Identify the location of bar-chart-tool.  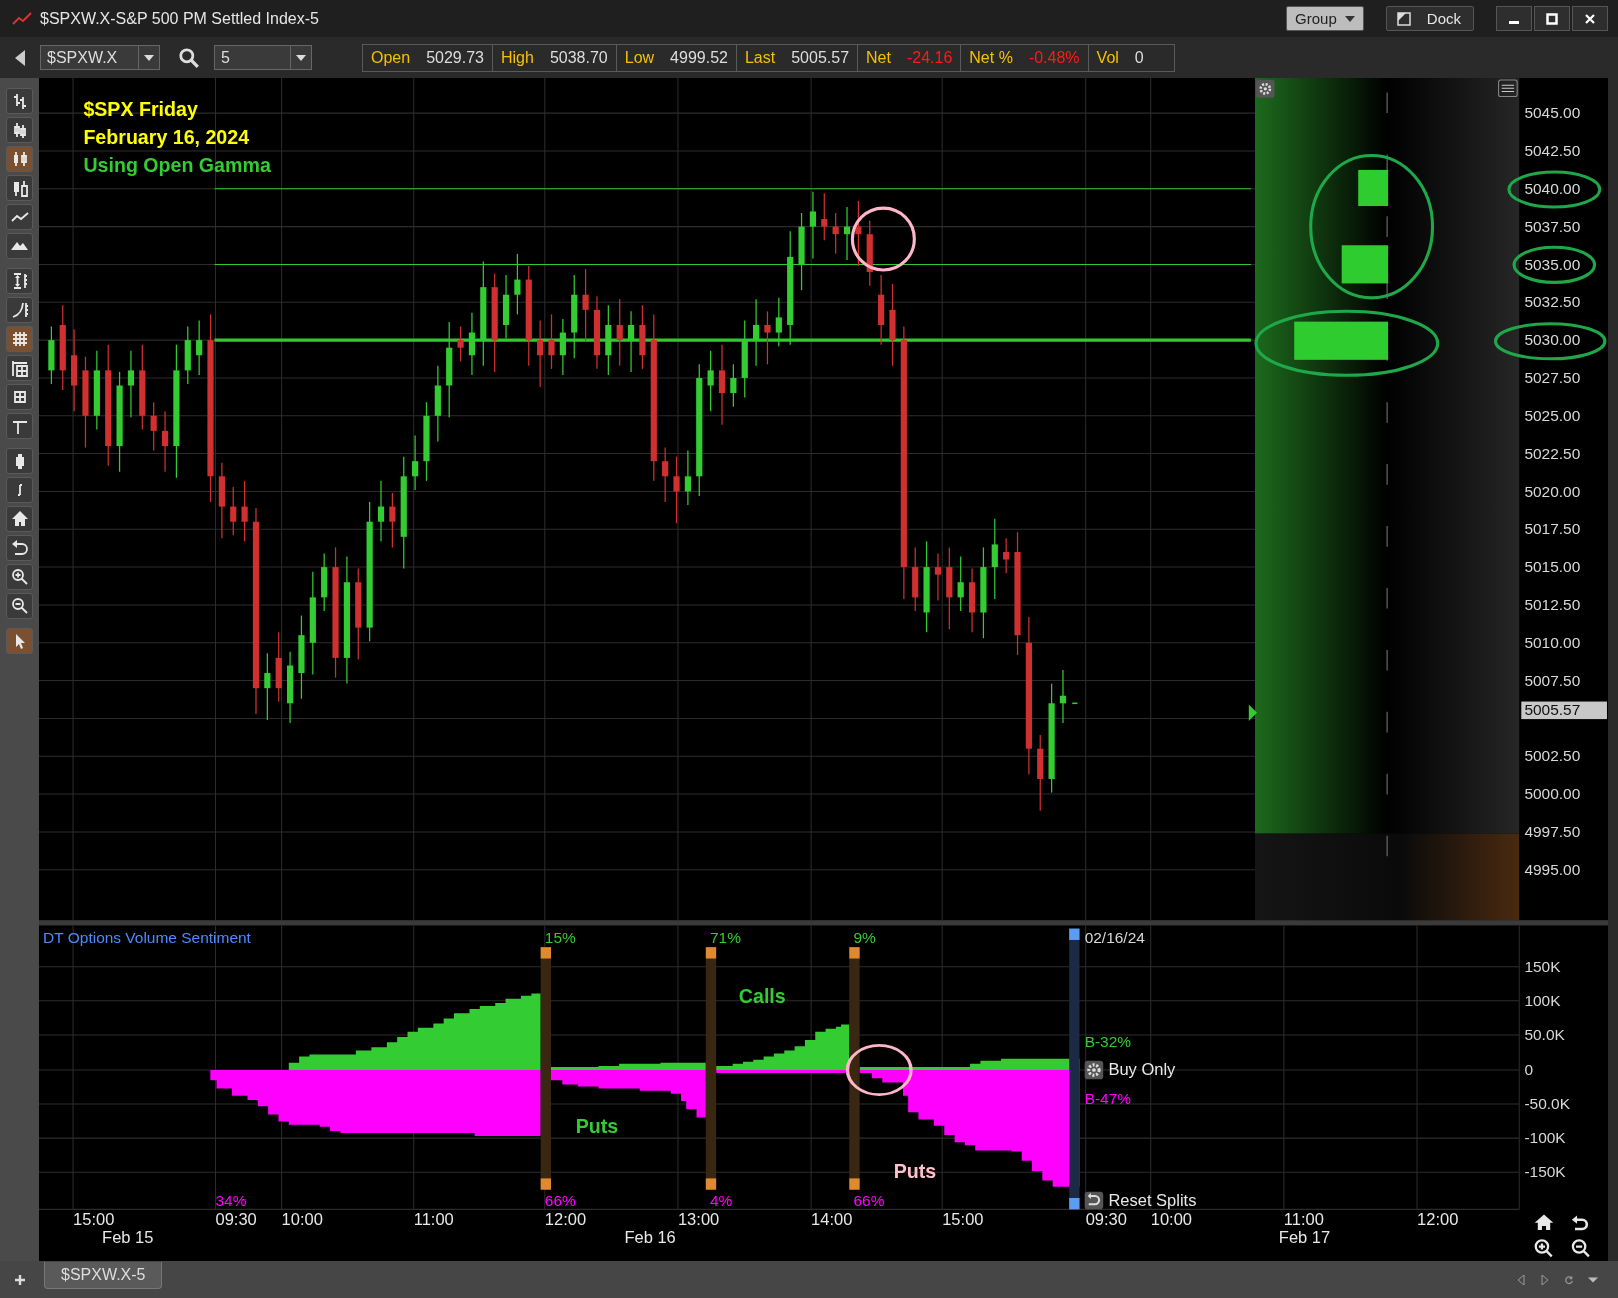
(19, 101).